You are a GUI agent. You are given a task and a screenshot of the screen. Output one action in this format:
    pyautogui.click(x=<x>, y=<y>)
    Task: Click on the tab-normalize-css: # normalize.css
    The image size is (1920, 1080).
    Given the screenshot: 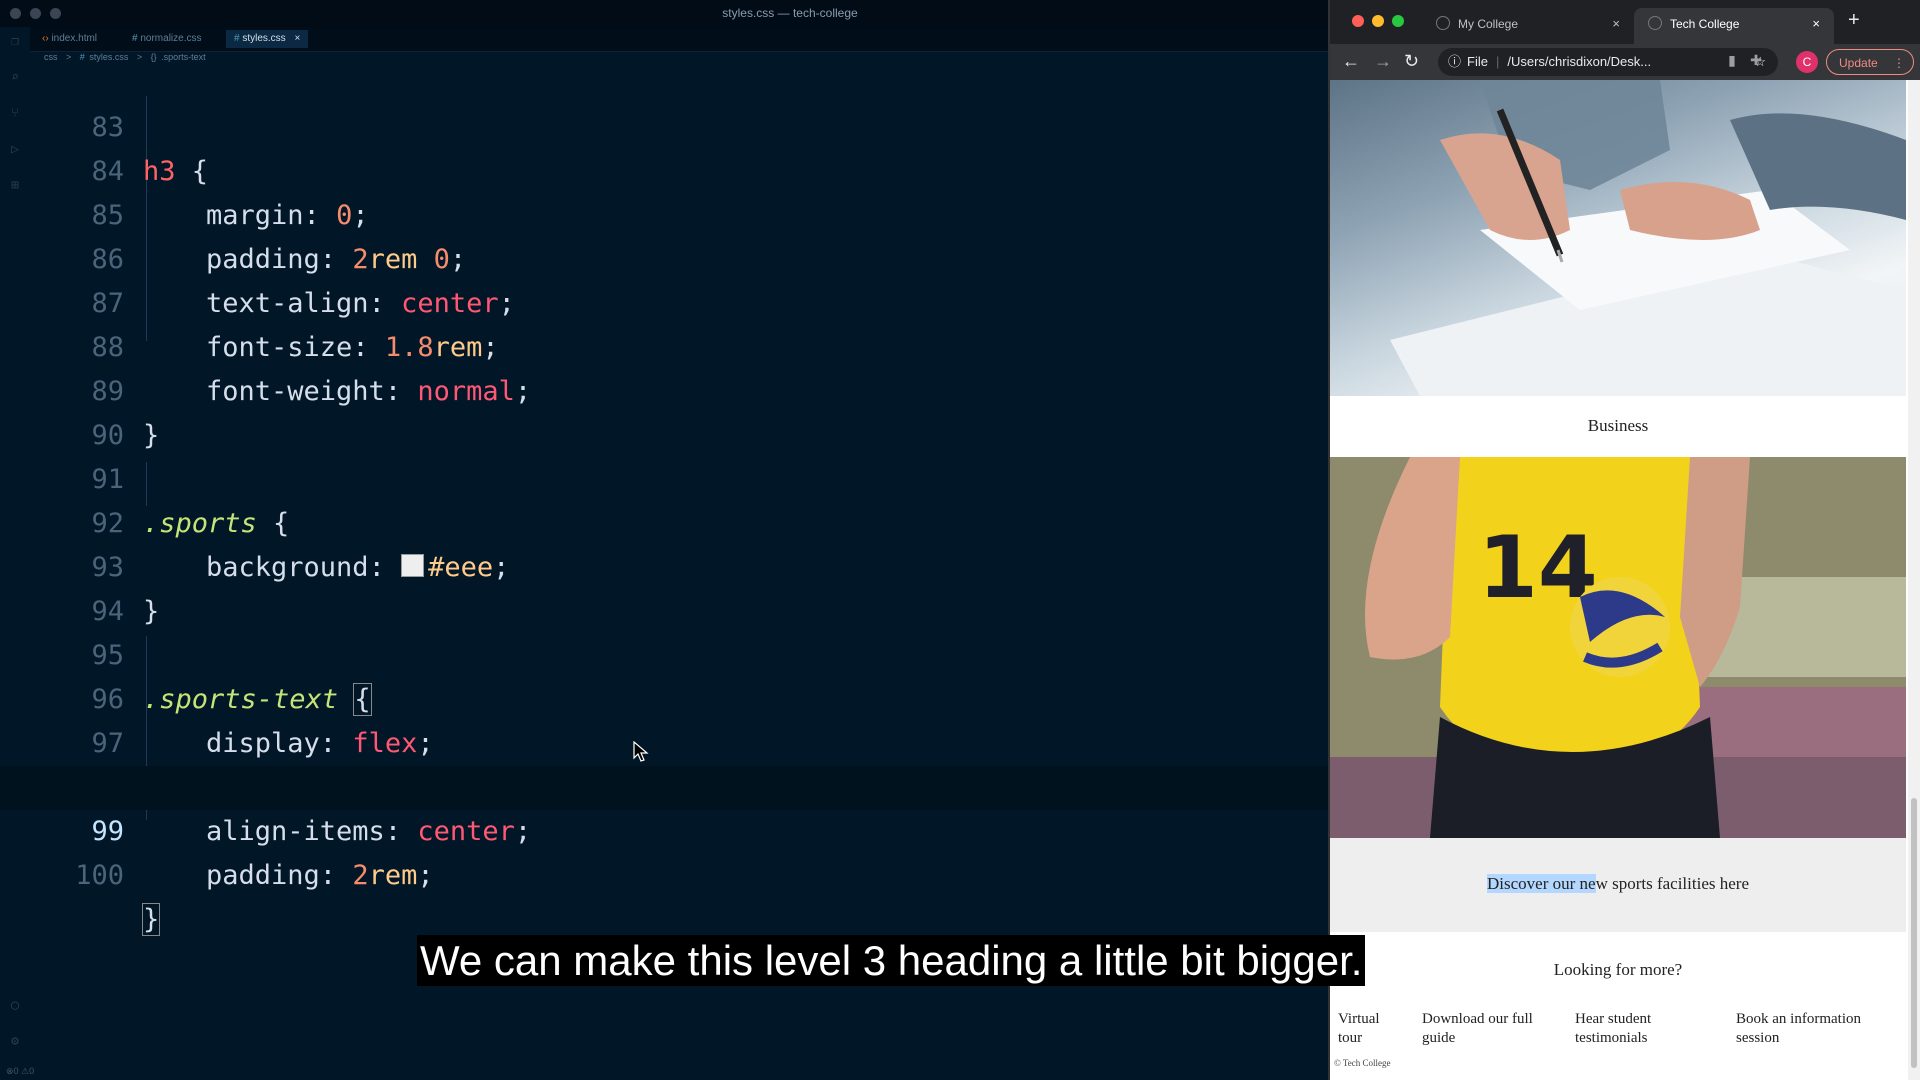 What is the action you would take?
    pyautogui.click(x=166, y=39)
    